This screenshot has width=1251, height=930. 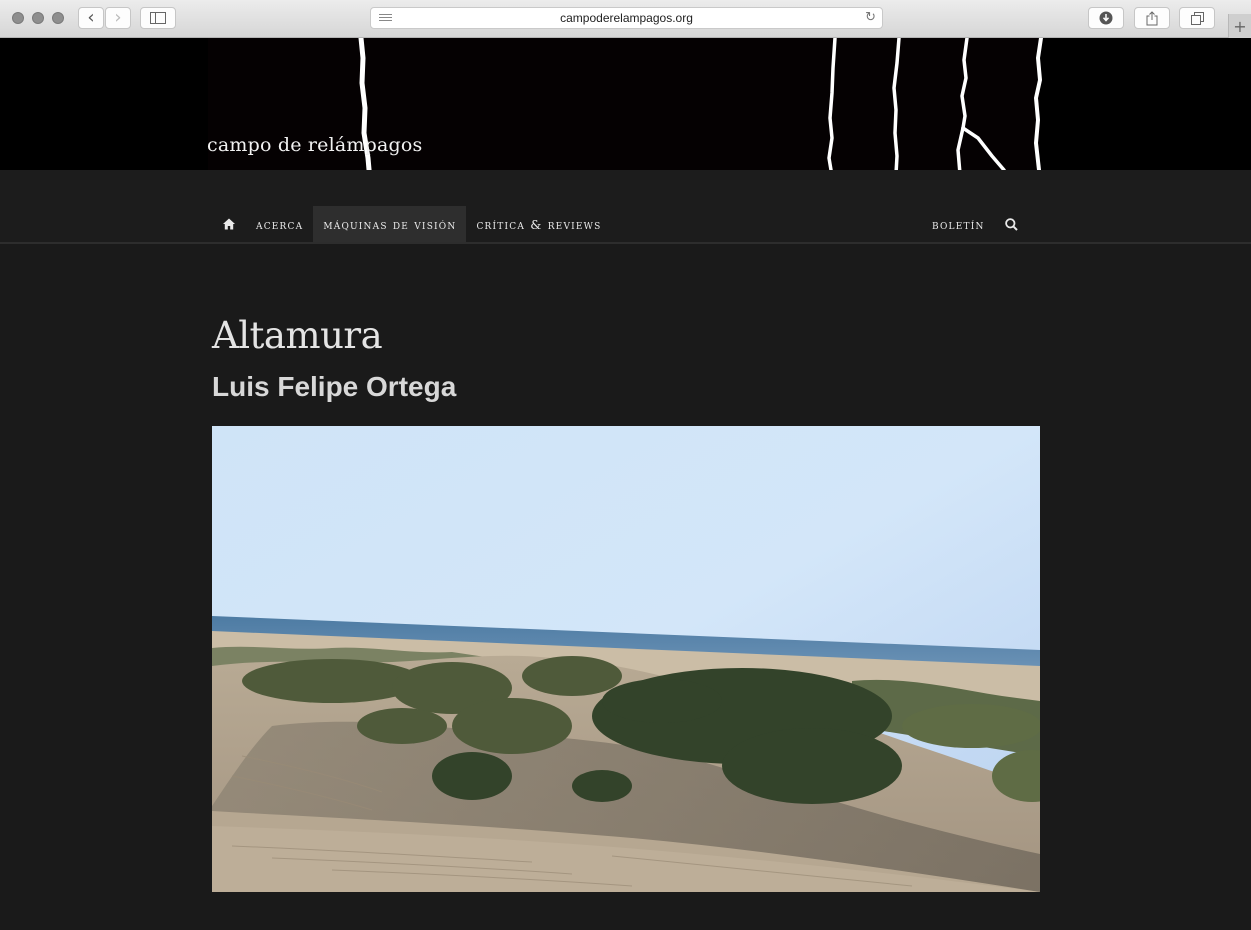 I want to click on download-icon, so click(x=1106, y=18).